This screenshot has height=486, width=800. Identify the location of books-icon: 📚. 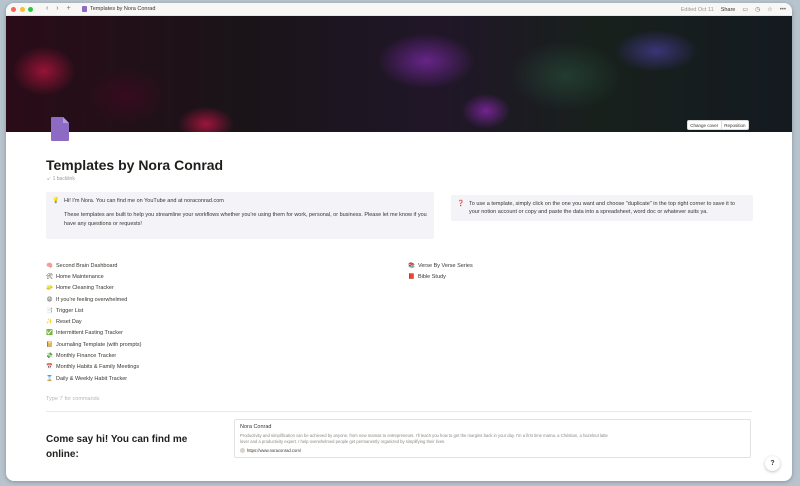
(411, 265).